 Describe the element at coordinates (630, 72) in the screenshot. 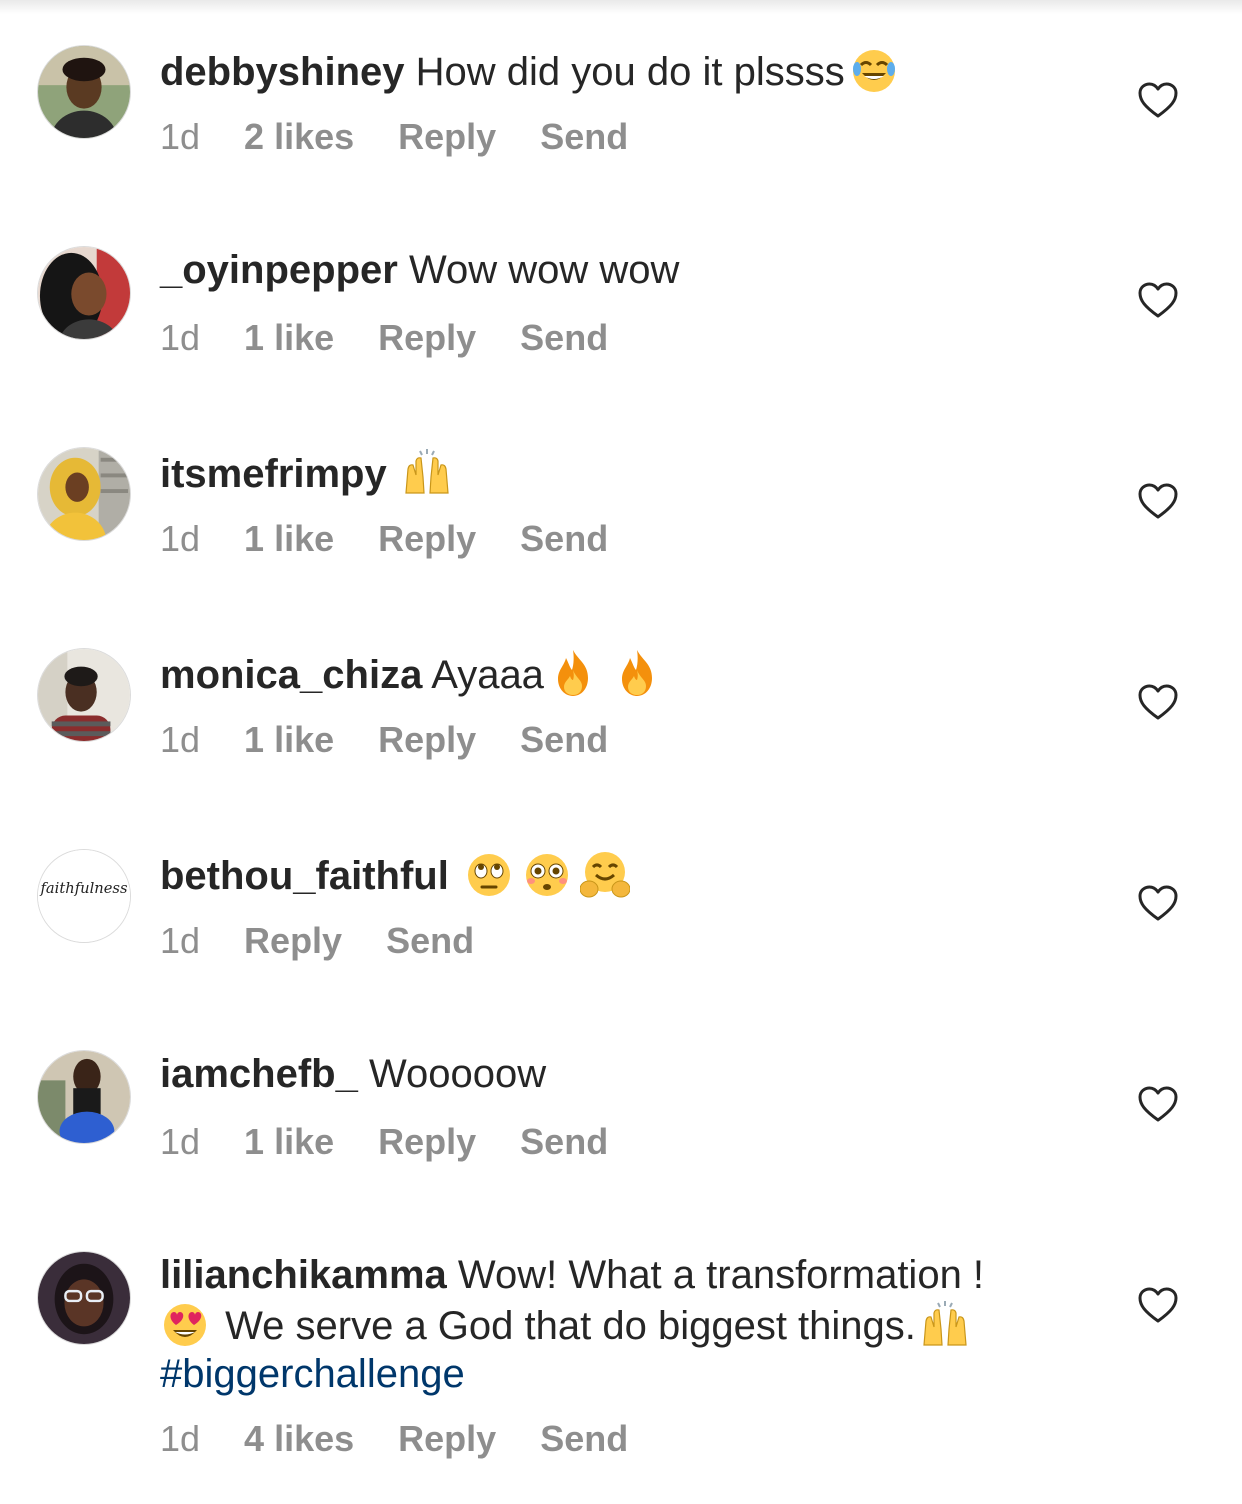

I see `comment-text: How did you do it plssss` at that location.